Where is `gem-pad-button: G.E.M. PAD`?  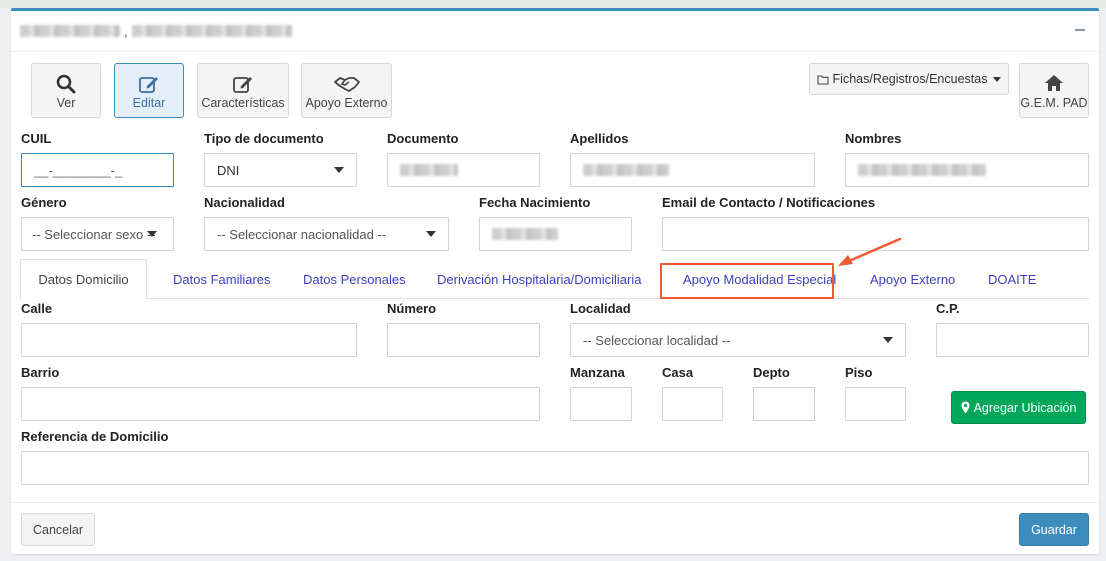
gem-pad-button: G.E.M. PAD is located at coordinates (1054, 90).